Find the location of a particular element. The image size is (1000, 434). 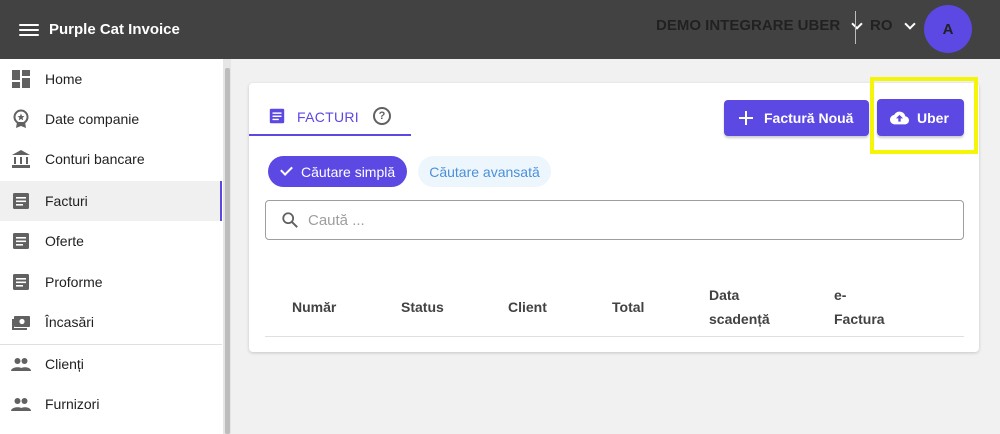

column-header-total: Total is located at coordinates (628, 307).